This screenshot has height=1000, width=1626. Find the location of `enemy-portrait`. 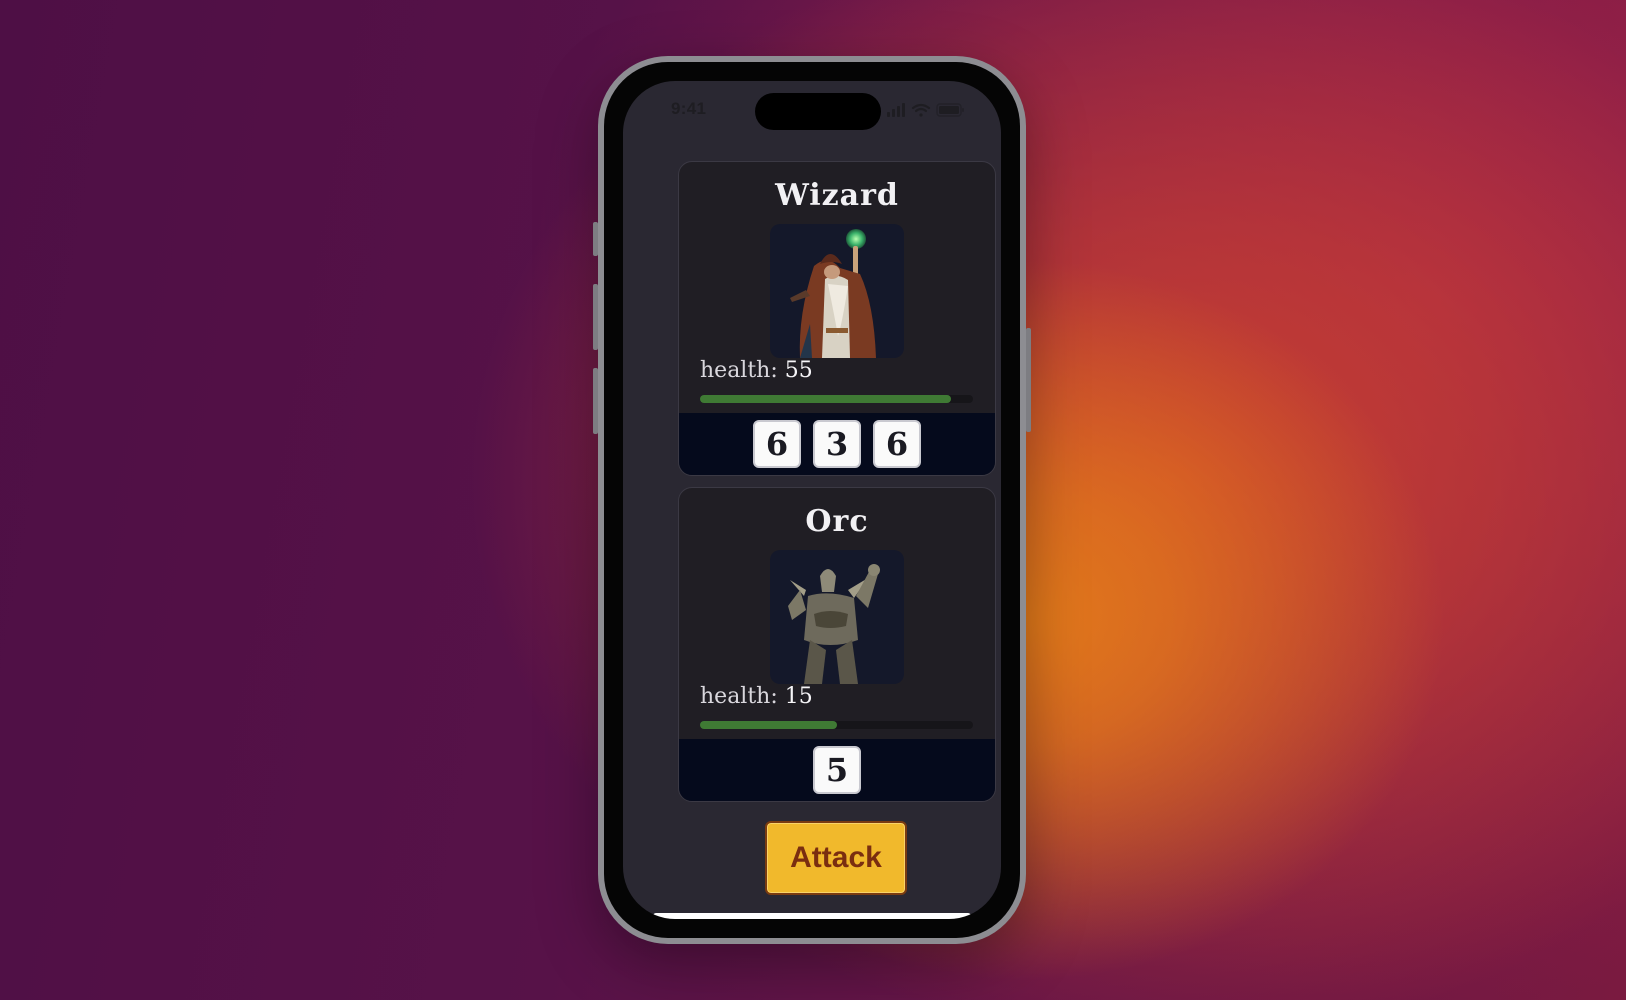

enemy-portrait is located at coordinates (837, 617).